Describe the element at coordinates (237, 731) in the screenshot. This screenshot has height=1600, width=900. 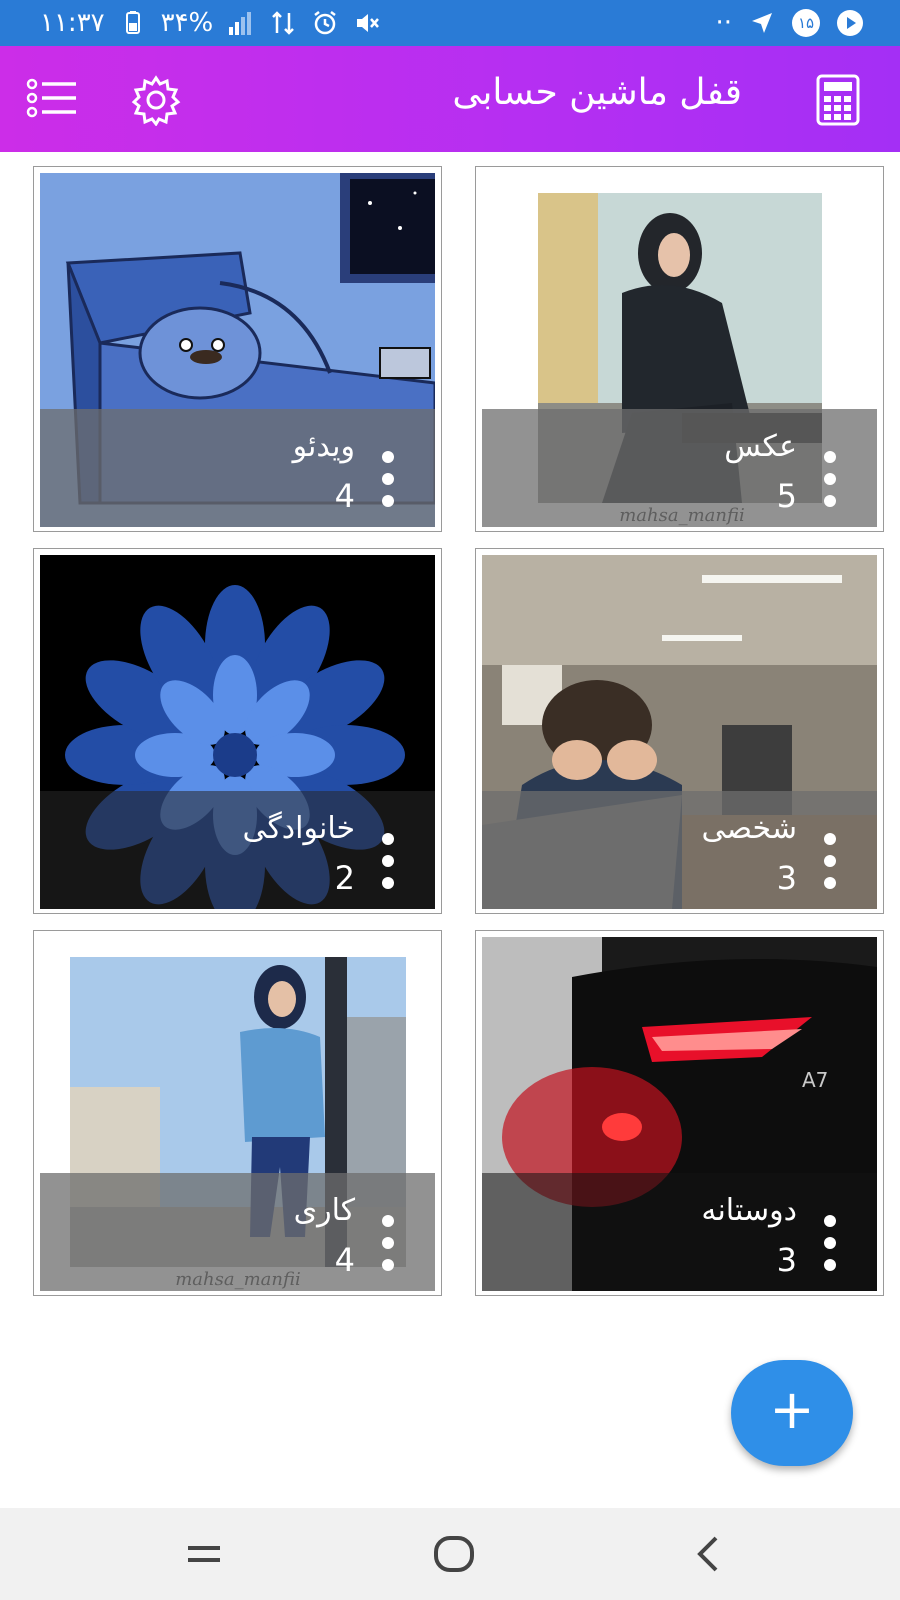
I see `folder-card-family: خانوادگی 2` at that location.